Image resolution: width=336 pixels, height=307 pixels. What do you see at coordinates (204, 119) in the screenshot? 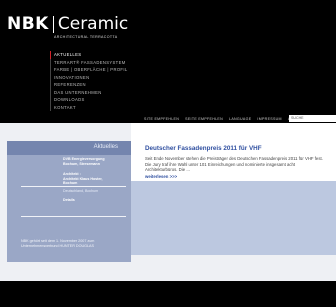
I see `utility-link-seite-empfehlen: SEITE EMPFEHLEN` at bounding box center [204, 119].